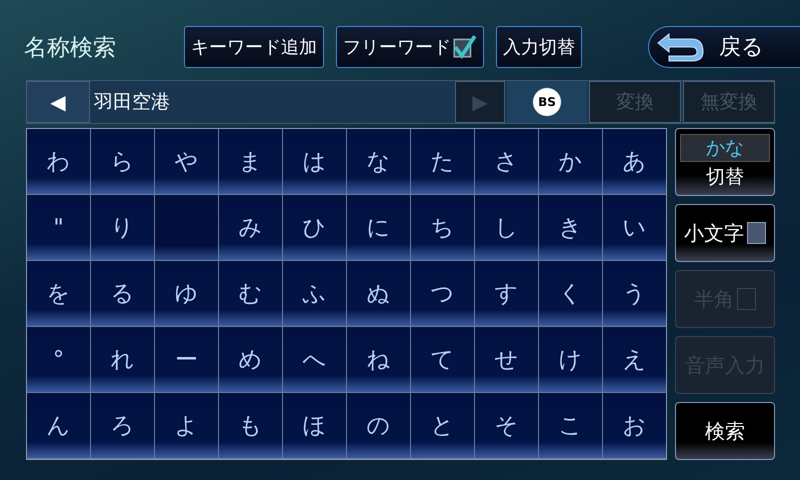 The image size is (800, 480). I want to click on backspace-button: BS, so click(547, 102).